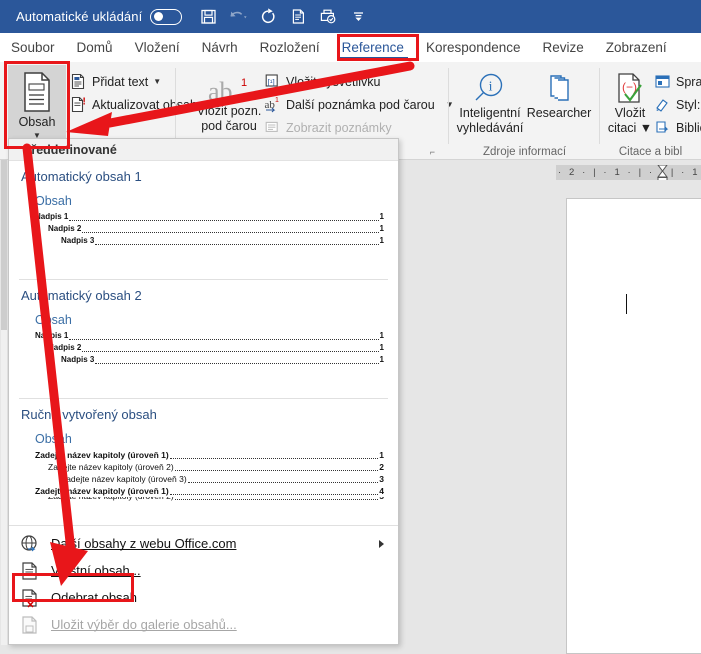 The height and width of the screenshot is (654, 701). What do you see at coordinates (490, 113) in the screenshot?
I see `inteligentni-label-1: Inteligentní` at bounding box center [490, 113].